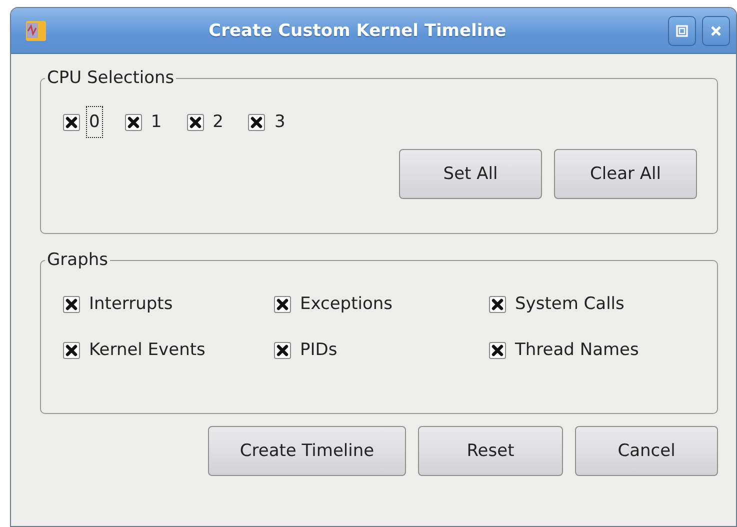 The height and width of the screenshot is (527, 737). Describe the element at coordinates (577, 350) in the screenshot. I see `graph-label: Thread Names` at that location.